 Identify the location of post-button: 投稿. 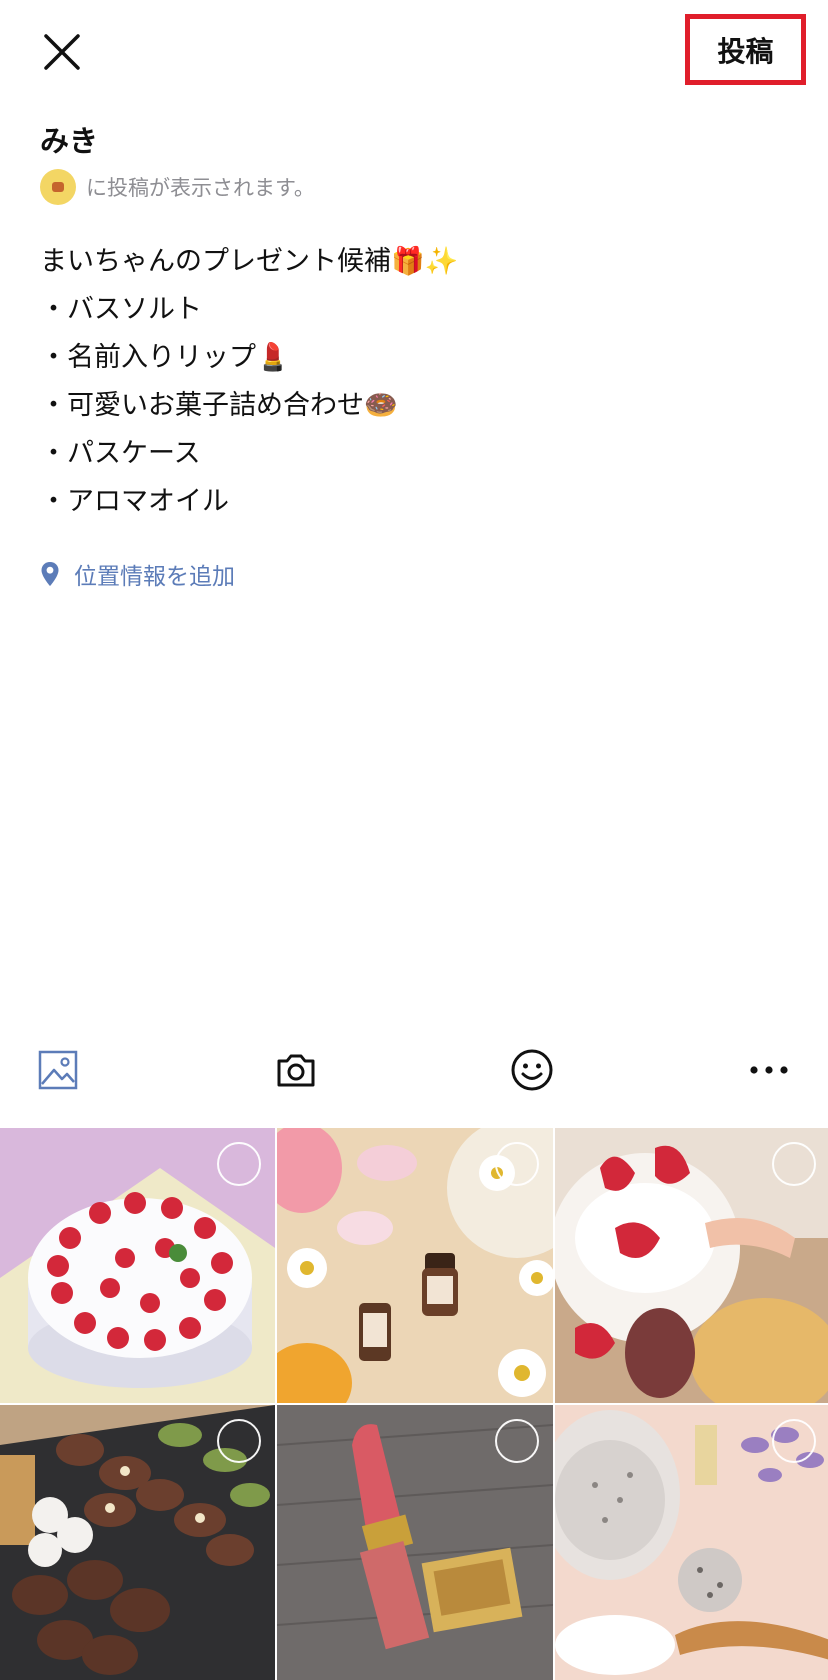
(745, 49).